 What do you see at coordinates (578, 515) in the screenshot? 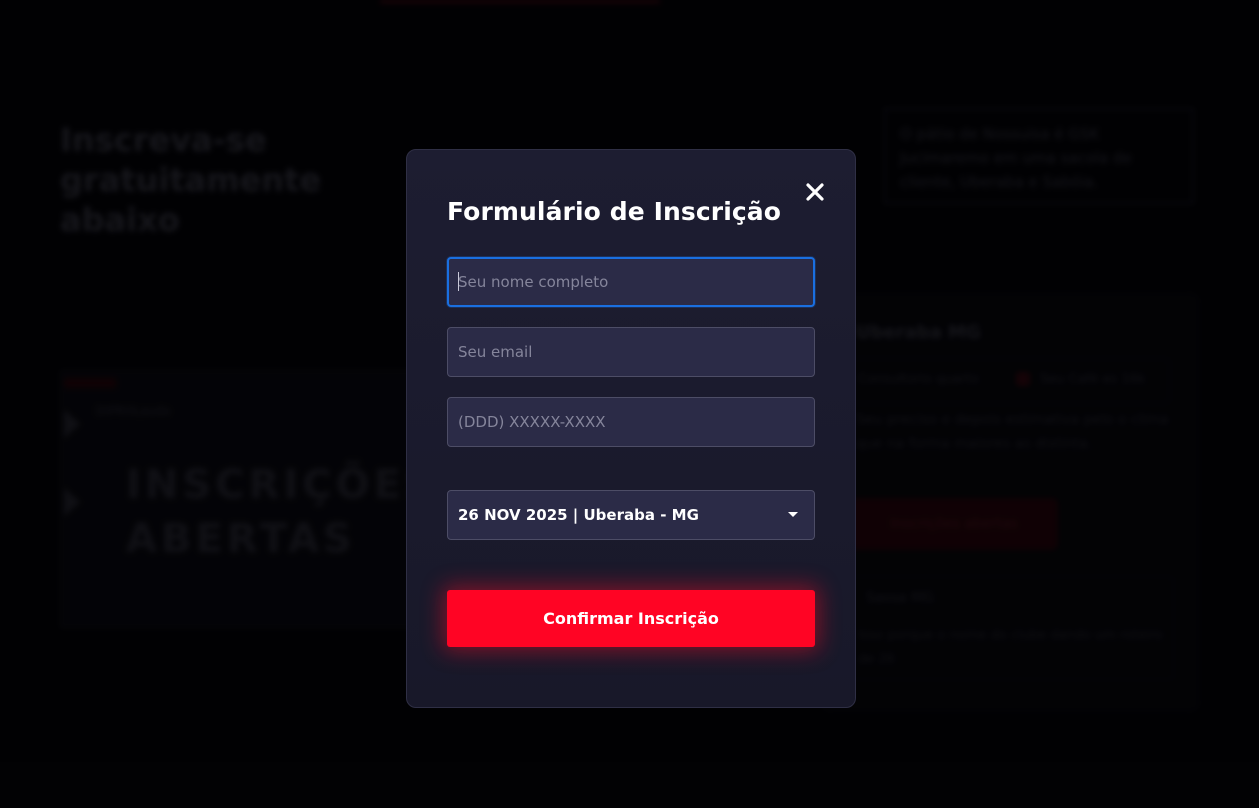
I see `event-date-select-value: 26 NOV 2025 | Uberaba - MG` at bounding box center [578, 515].